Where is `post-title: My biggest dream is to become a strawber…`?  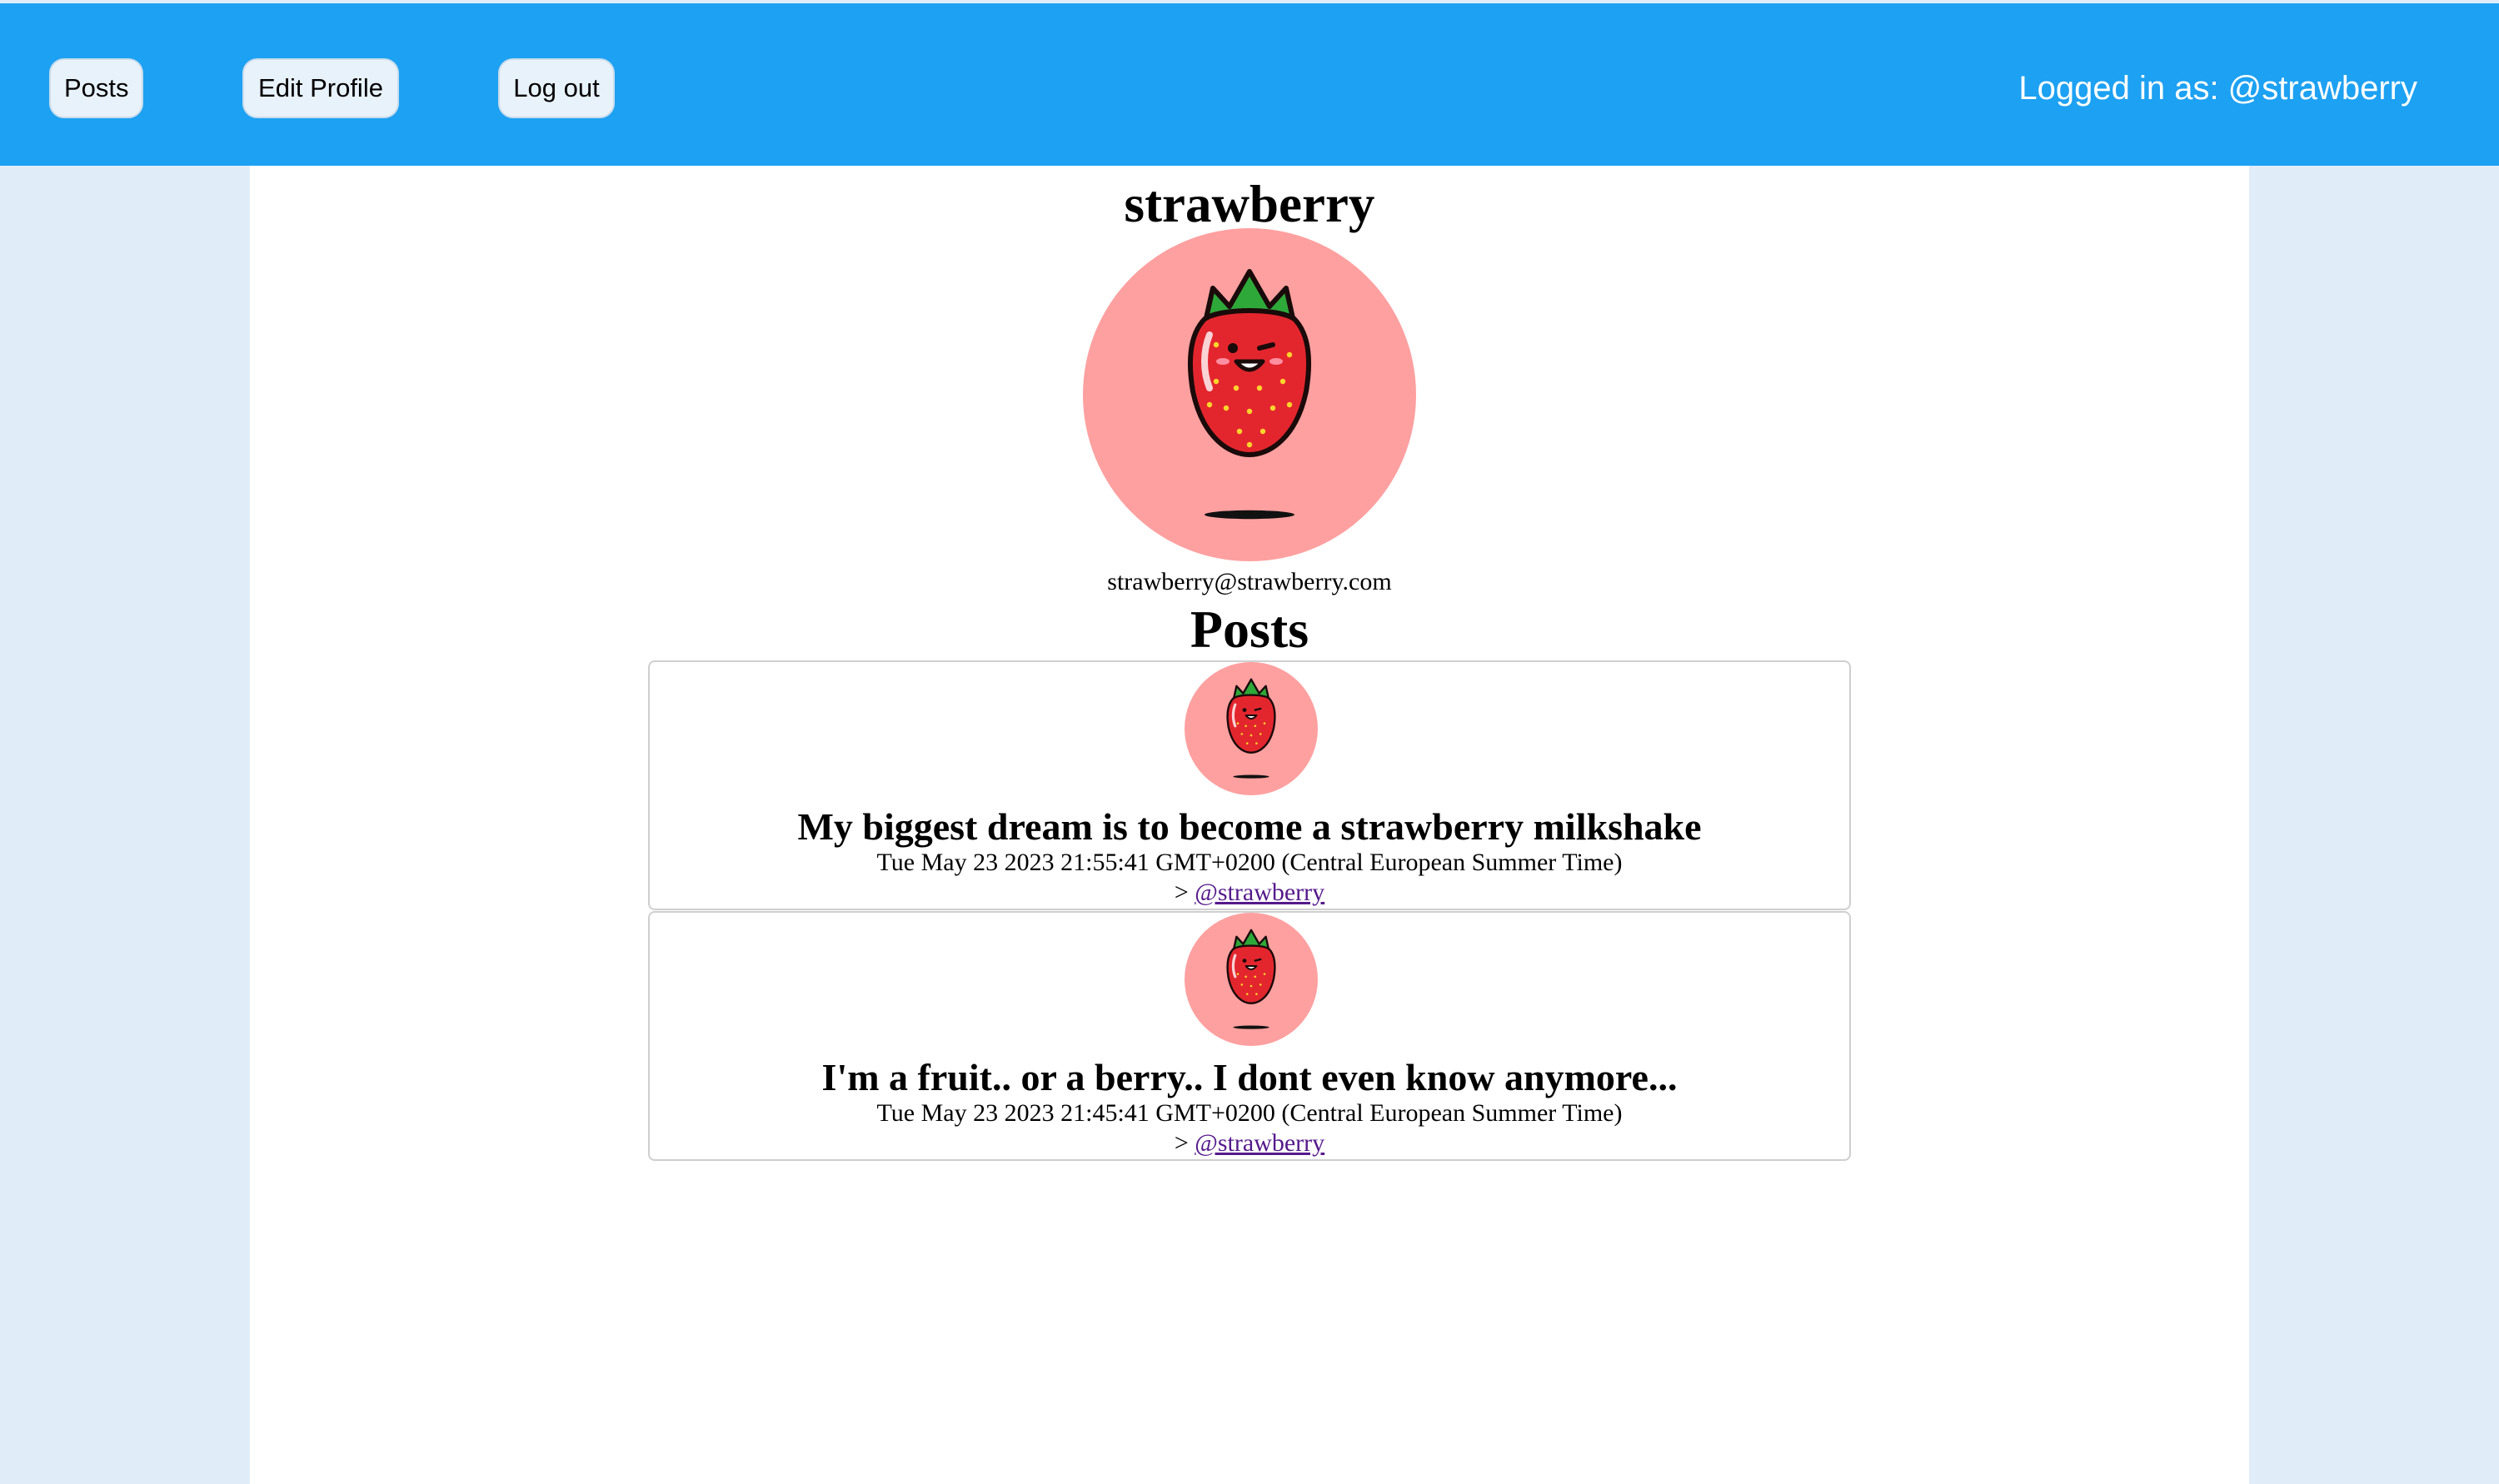
post-title: My biggest dream is to become a strawber… is located at coordinates (1249, 826).